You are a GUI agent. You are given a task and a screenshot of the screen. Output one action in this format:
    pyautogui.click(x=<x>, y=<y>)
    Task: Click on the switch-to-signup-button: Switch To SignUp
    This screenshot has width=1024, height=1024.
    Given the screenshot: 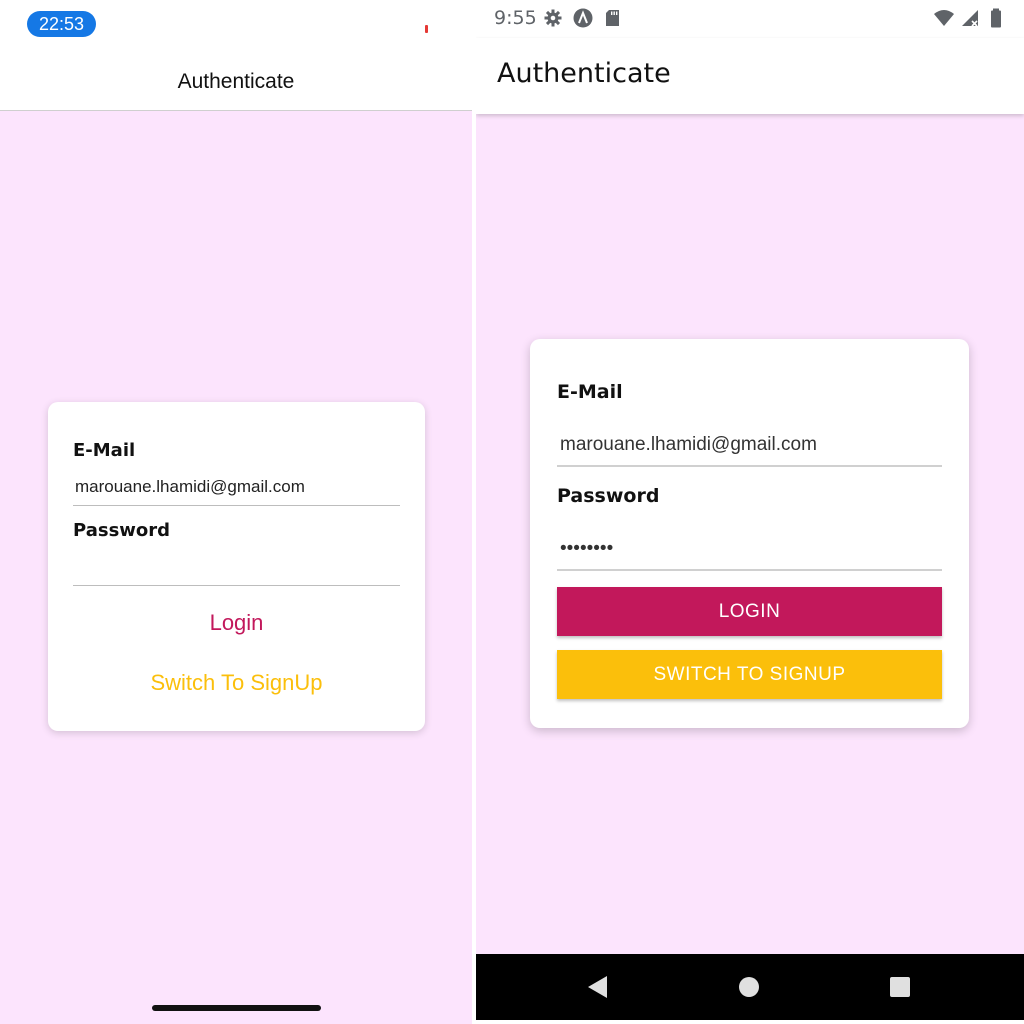 What is the action you would take?
    pyautogui.click(x=236, y=683)
    